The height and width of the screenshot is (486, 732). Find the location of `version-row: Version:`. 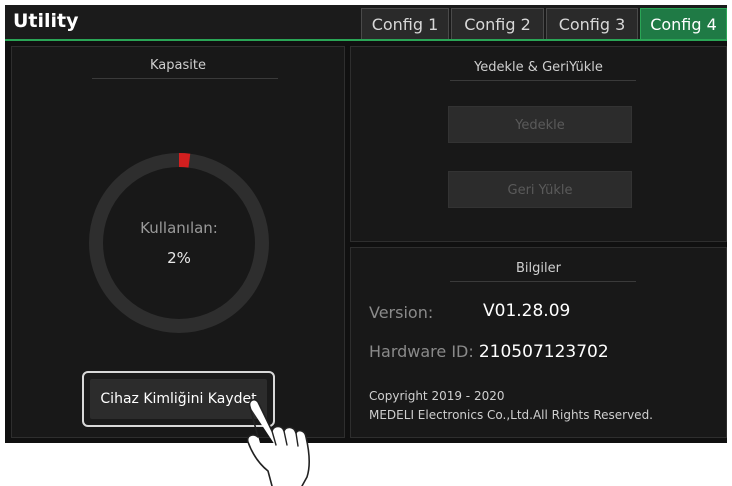

version-row: Version: is located at coordinates (401, 312).